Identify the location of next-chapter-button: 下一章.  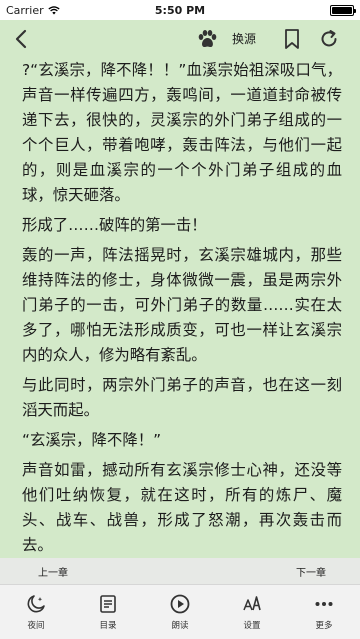
(311, 571).